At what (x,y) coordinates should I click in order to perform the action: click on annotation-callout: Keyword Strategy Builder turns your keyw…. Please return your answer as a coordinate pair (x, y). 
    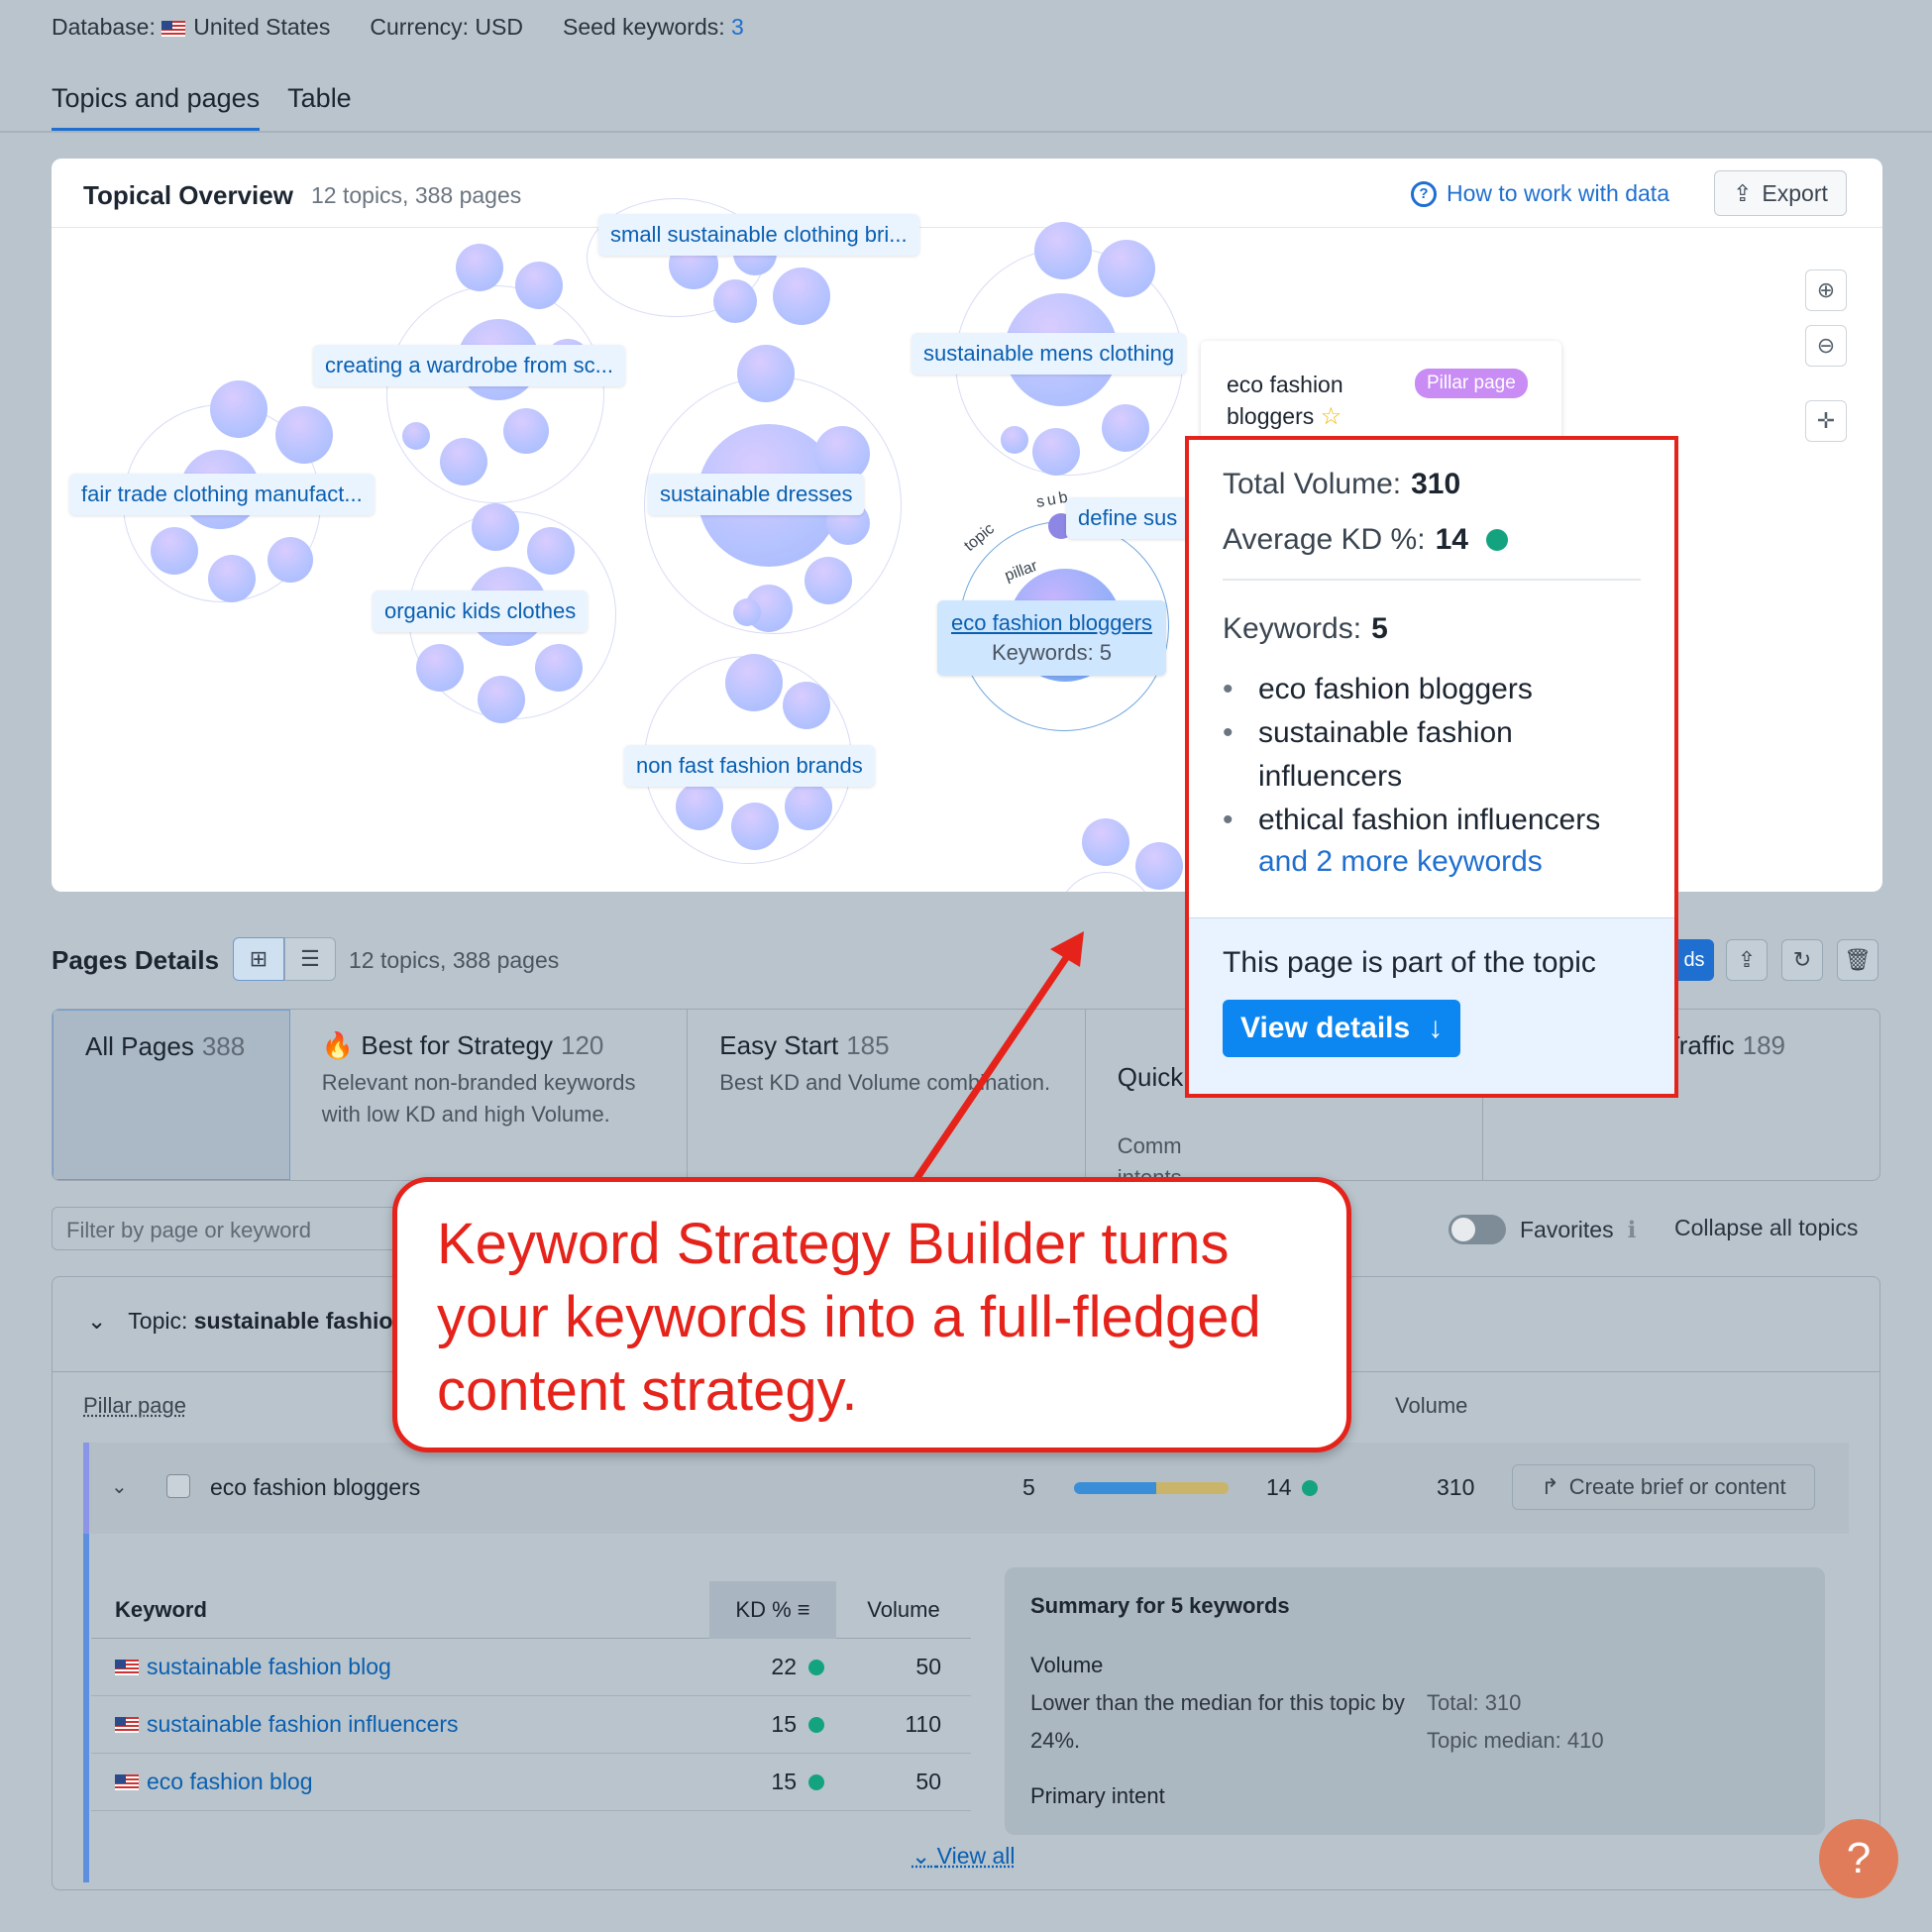
    Looking at the image, I should click on (871, 1314).